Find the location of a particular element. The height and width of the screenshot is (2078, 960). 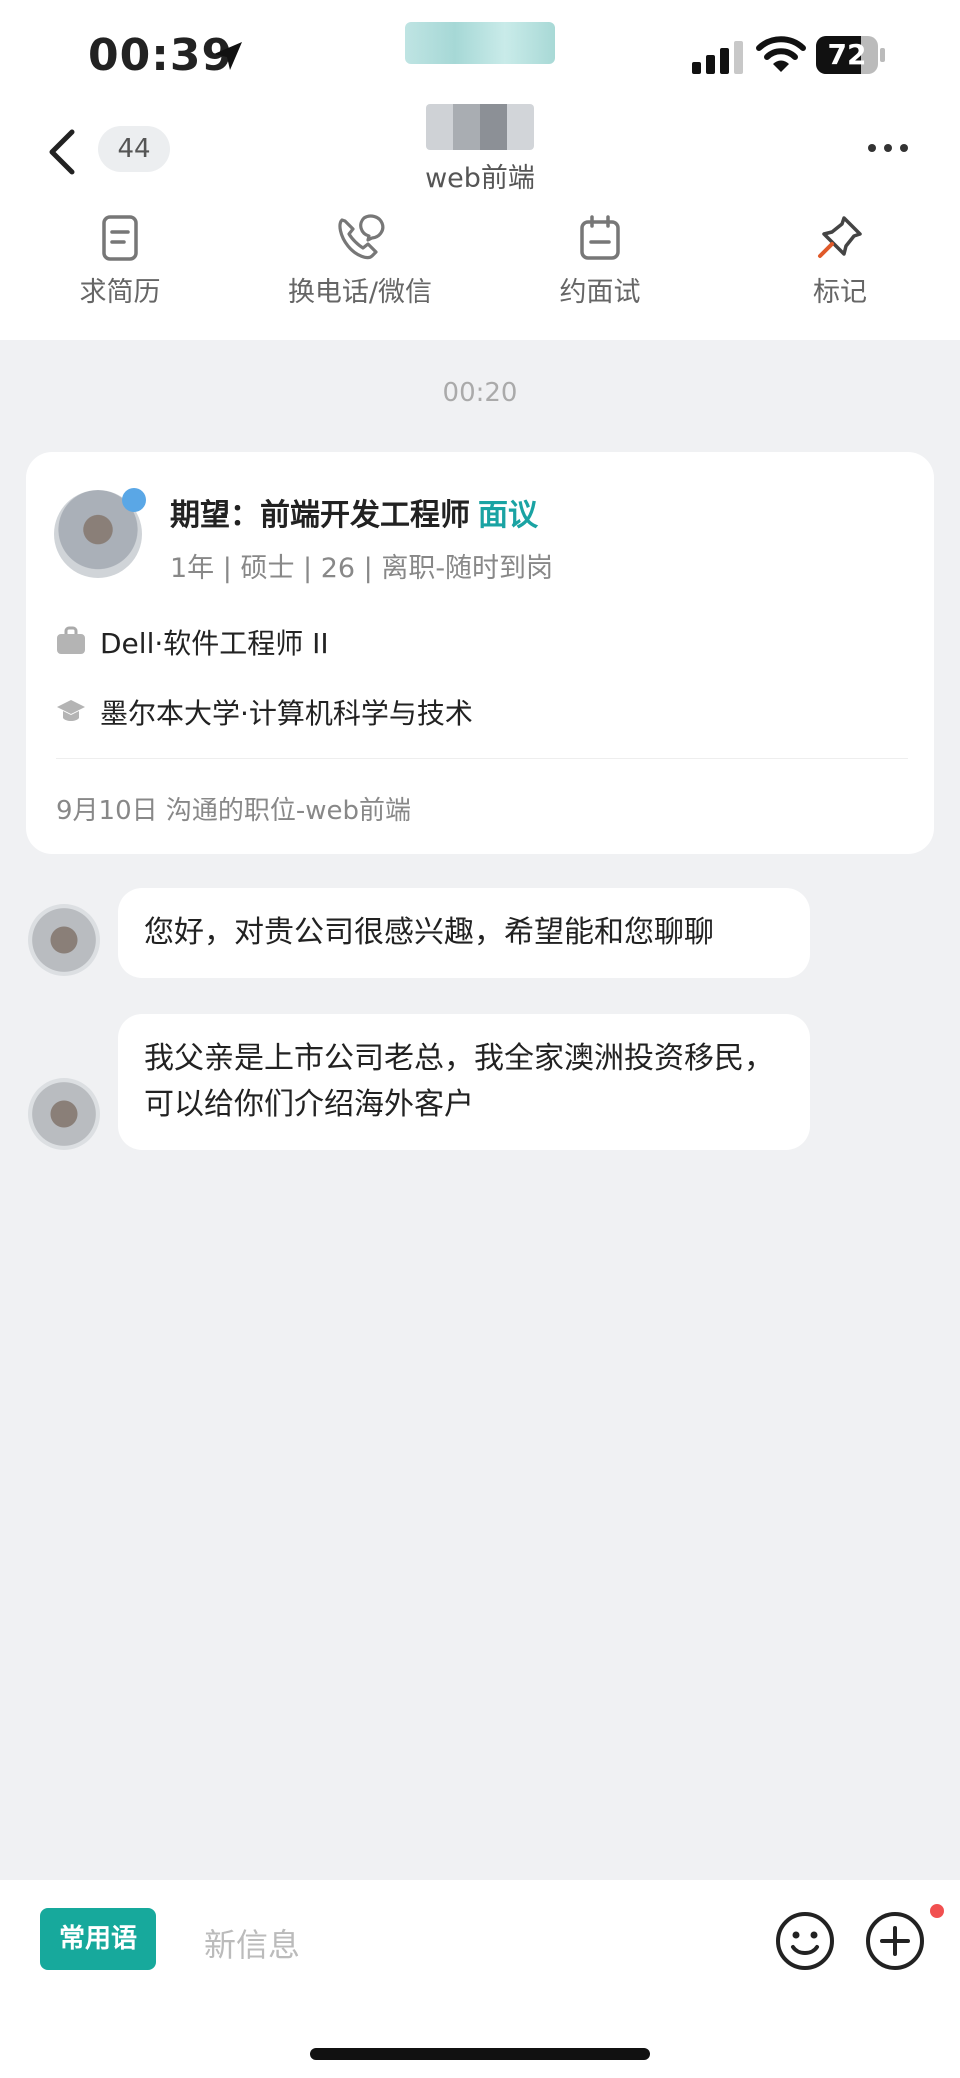

mark-button: 标记 is located at coordinates (840, 261).